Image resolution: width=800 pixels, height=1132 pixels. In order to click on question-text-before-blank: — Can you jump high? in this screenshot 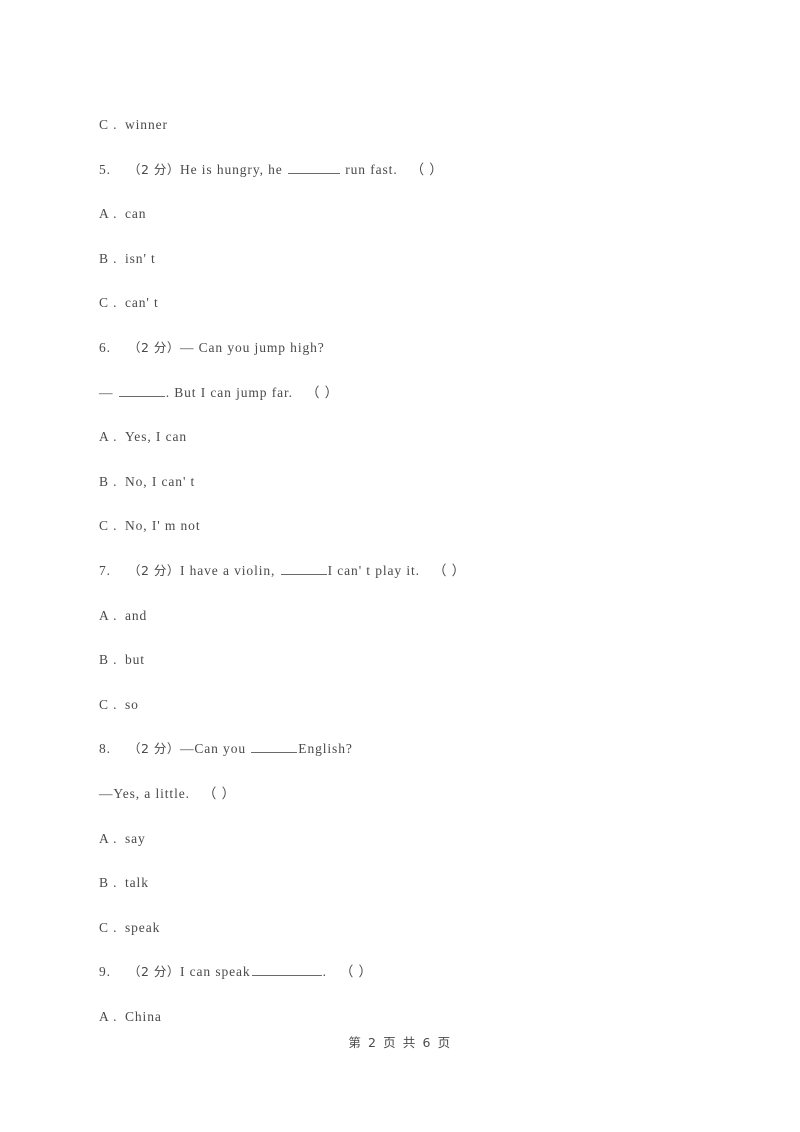, I will do `click(252, 347)`.